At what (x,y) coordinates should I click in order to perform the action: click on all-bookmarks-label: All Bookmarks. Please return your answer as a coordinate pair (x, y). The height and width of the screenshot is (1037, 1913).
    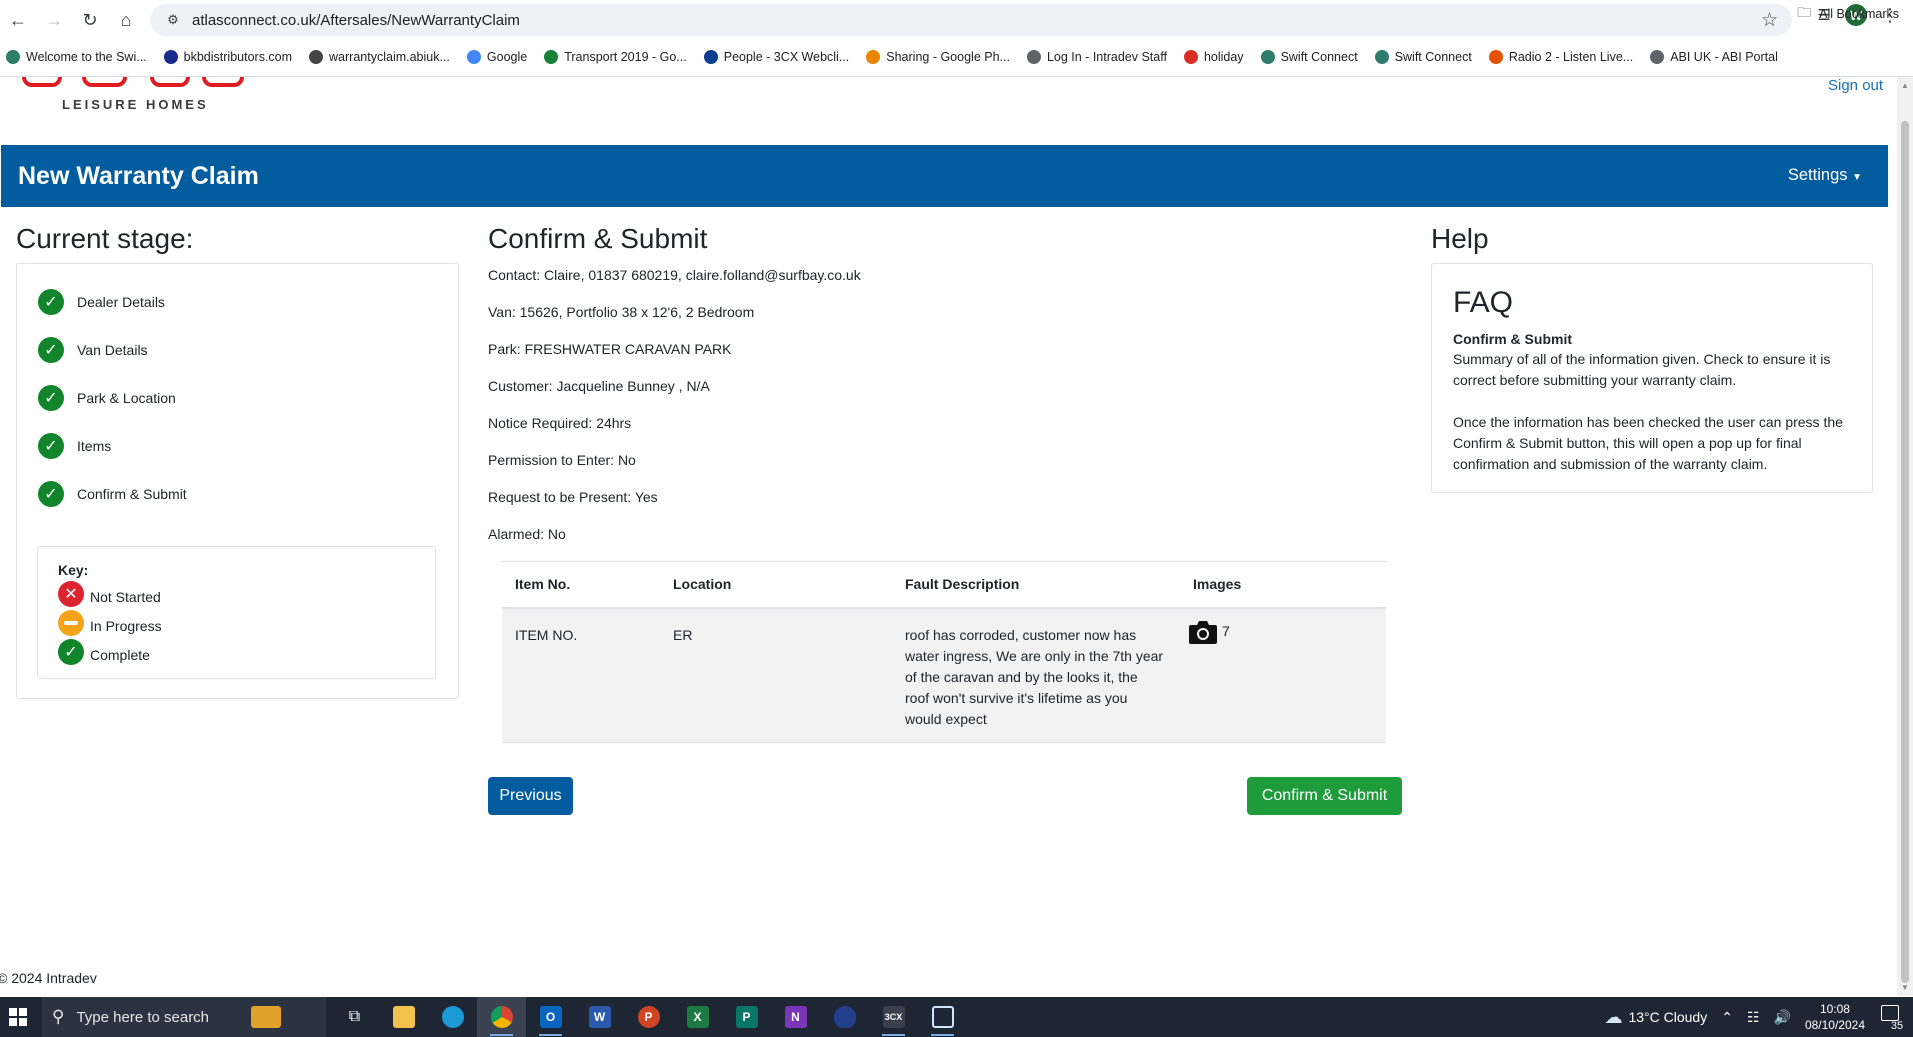
    Looking at the image, I should click on (1859, 14).